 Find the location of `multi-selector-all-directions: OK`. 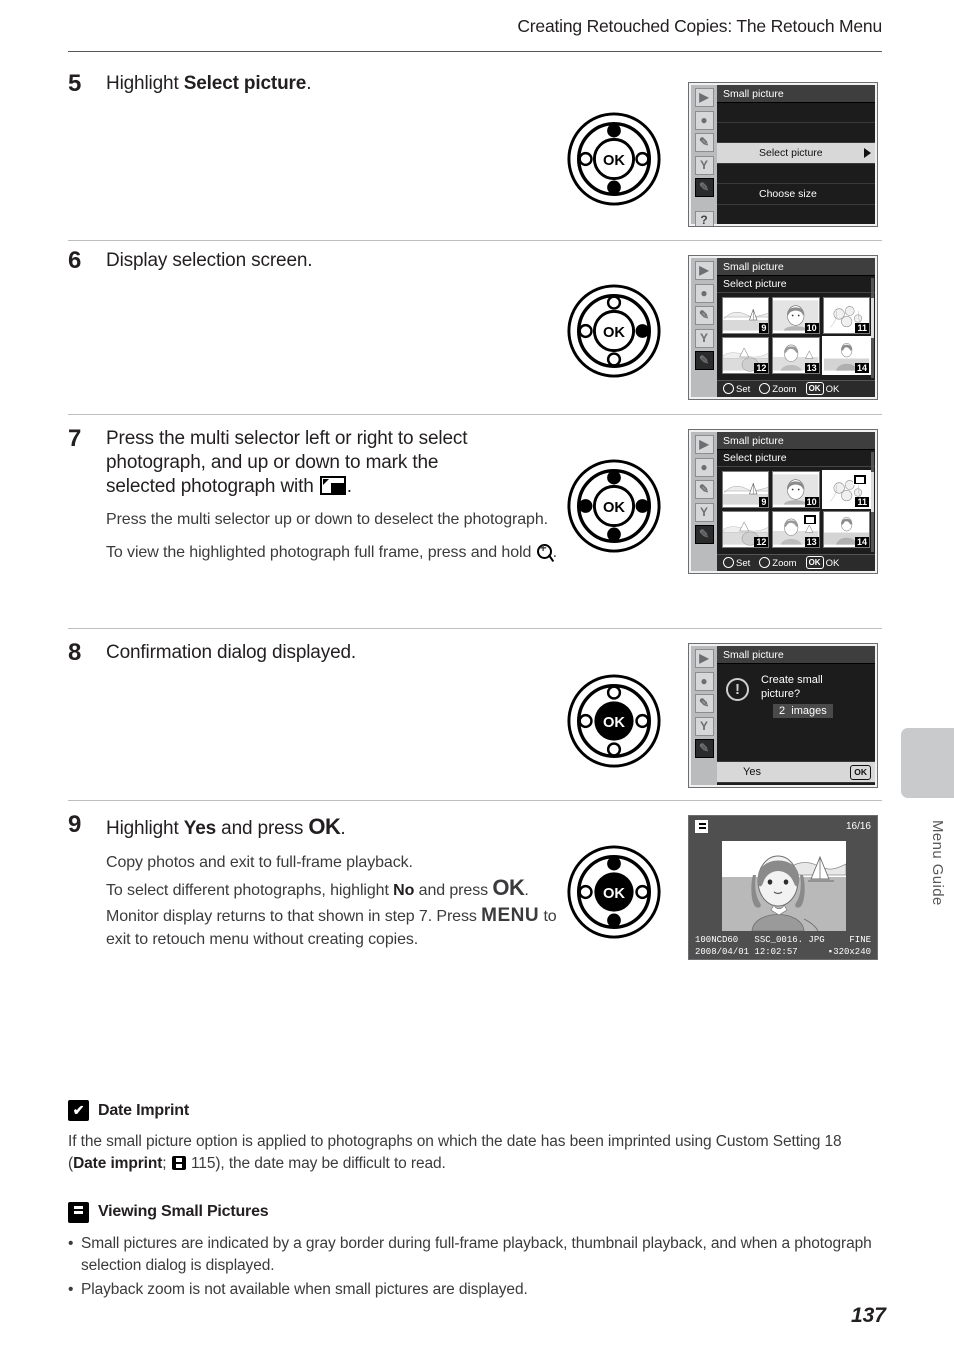

multi-selector-all-directions: OK is located at coordinates (614, 506).